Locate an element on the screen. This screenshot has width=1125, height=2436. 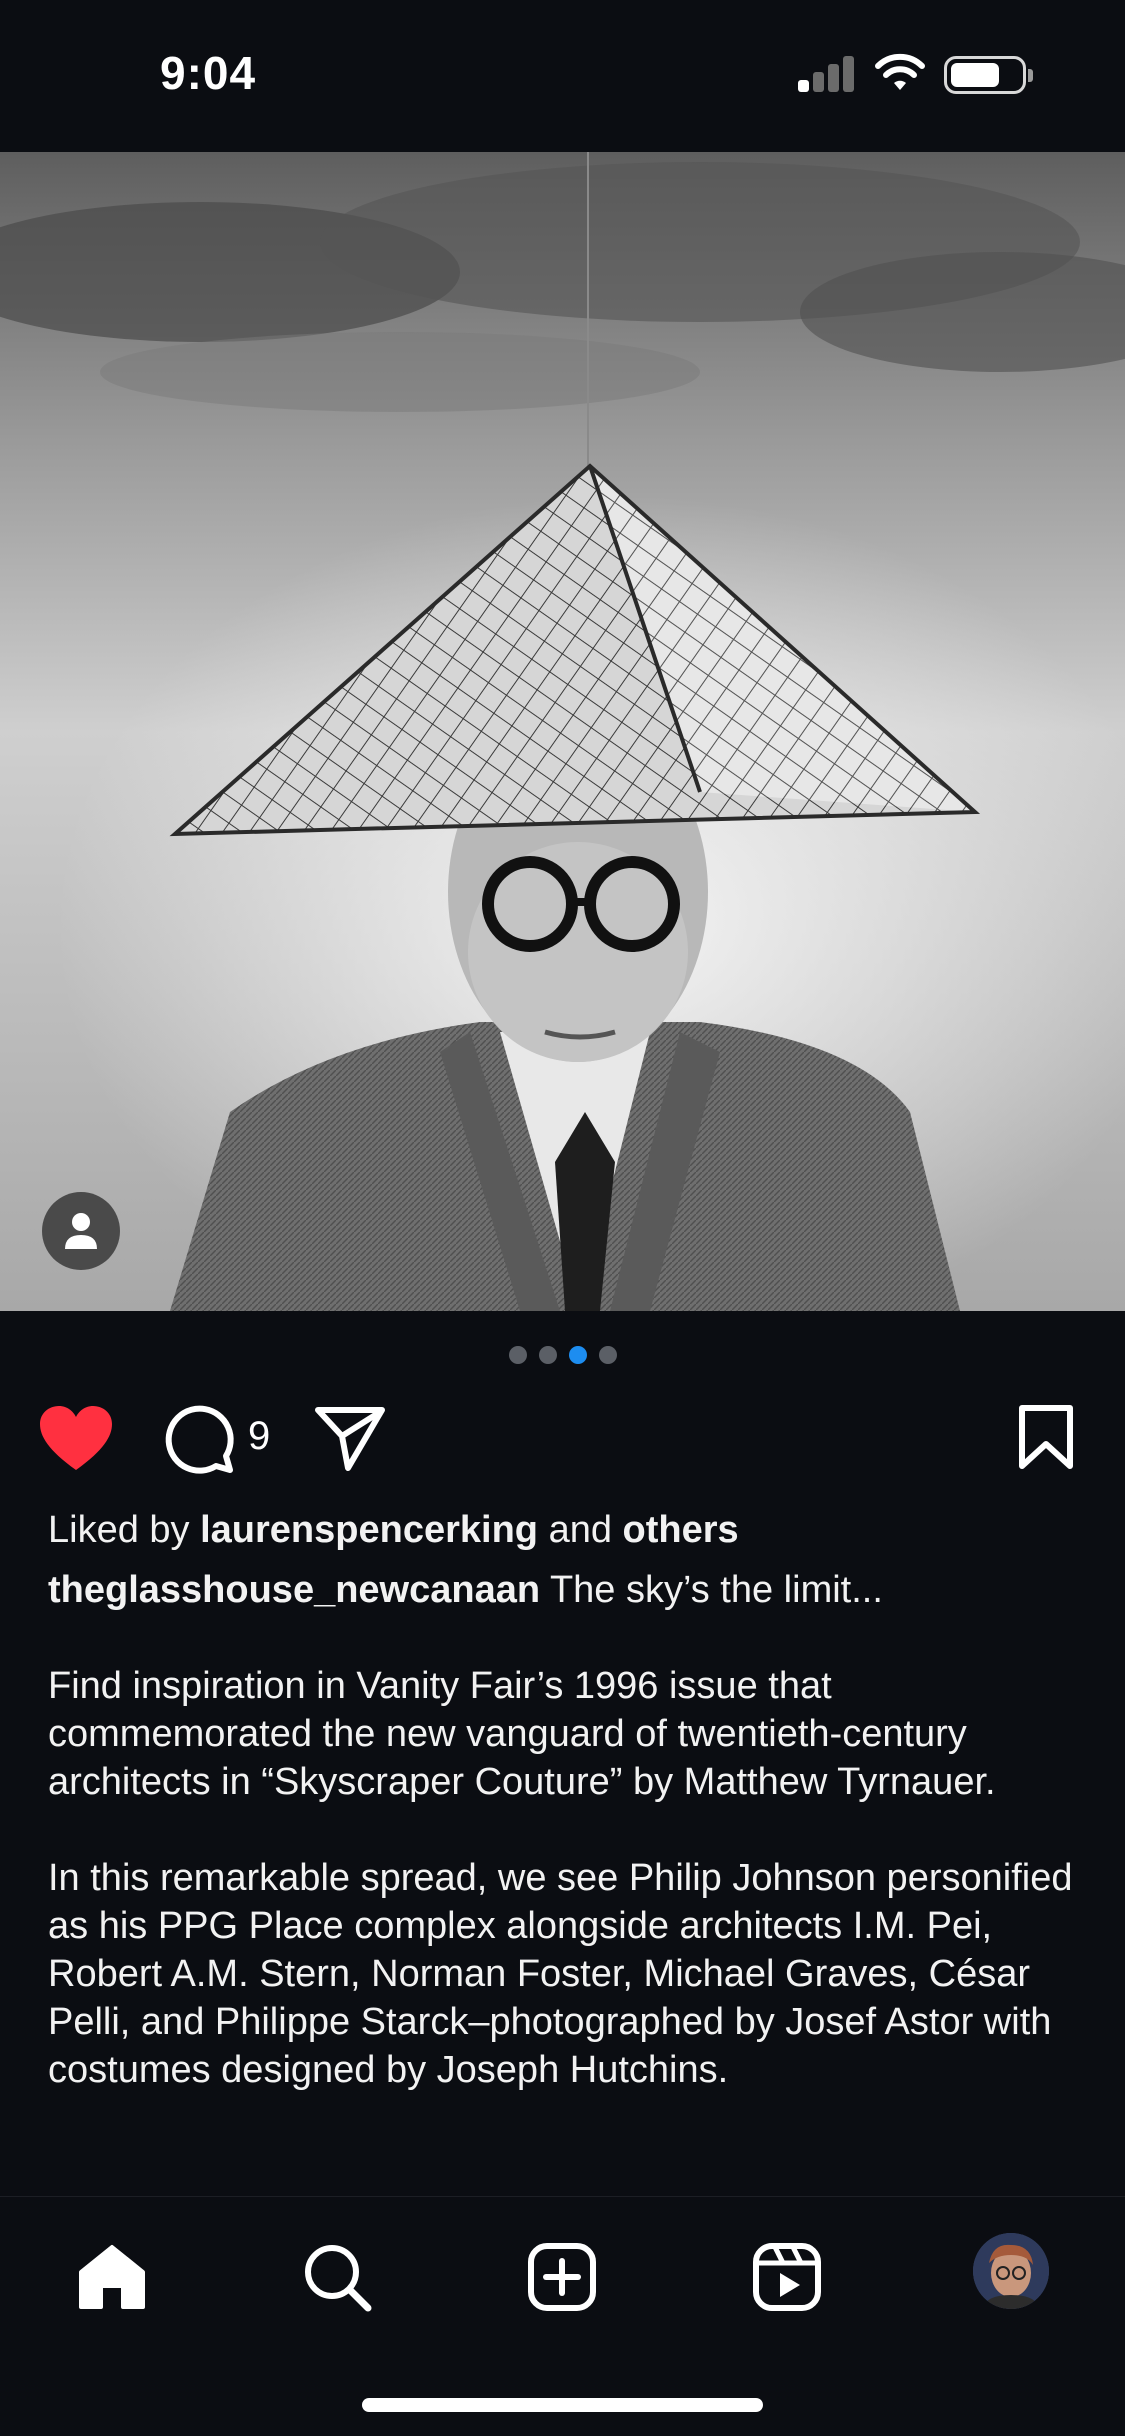
post-author-username: theglasshouse_newcanaan is located at coordinates (294, 1590).